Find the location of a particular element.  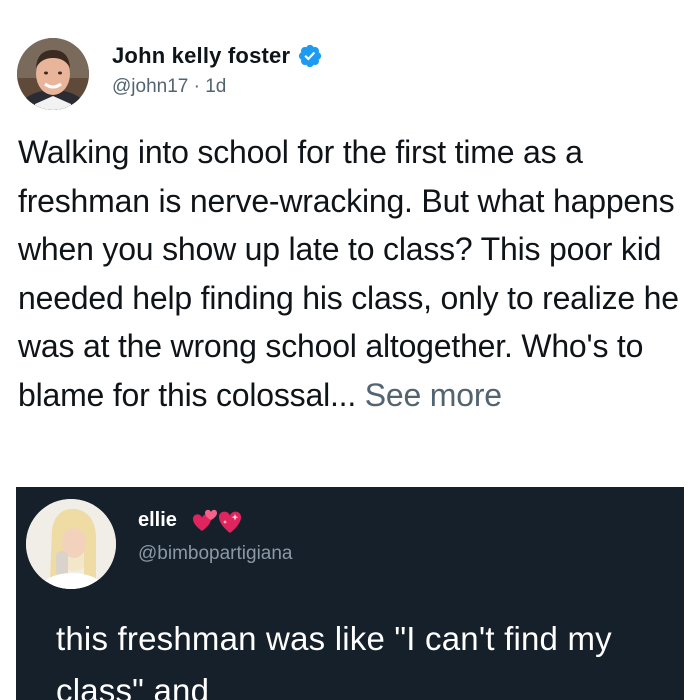

author-name: John kelly foster is located at coordinates (201, 56).